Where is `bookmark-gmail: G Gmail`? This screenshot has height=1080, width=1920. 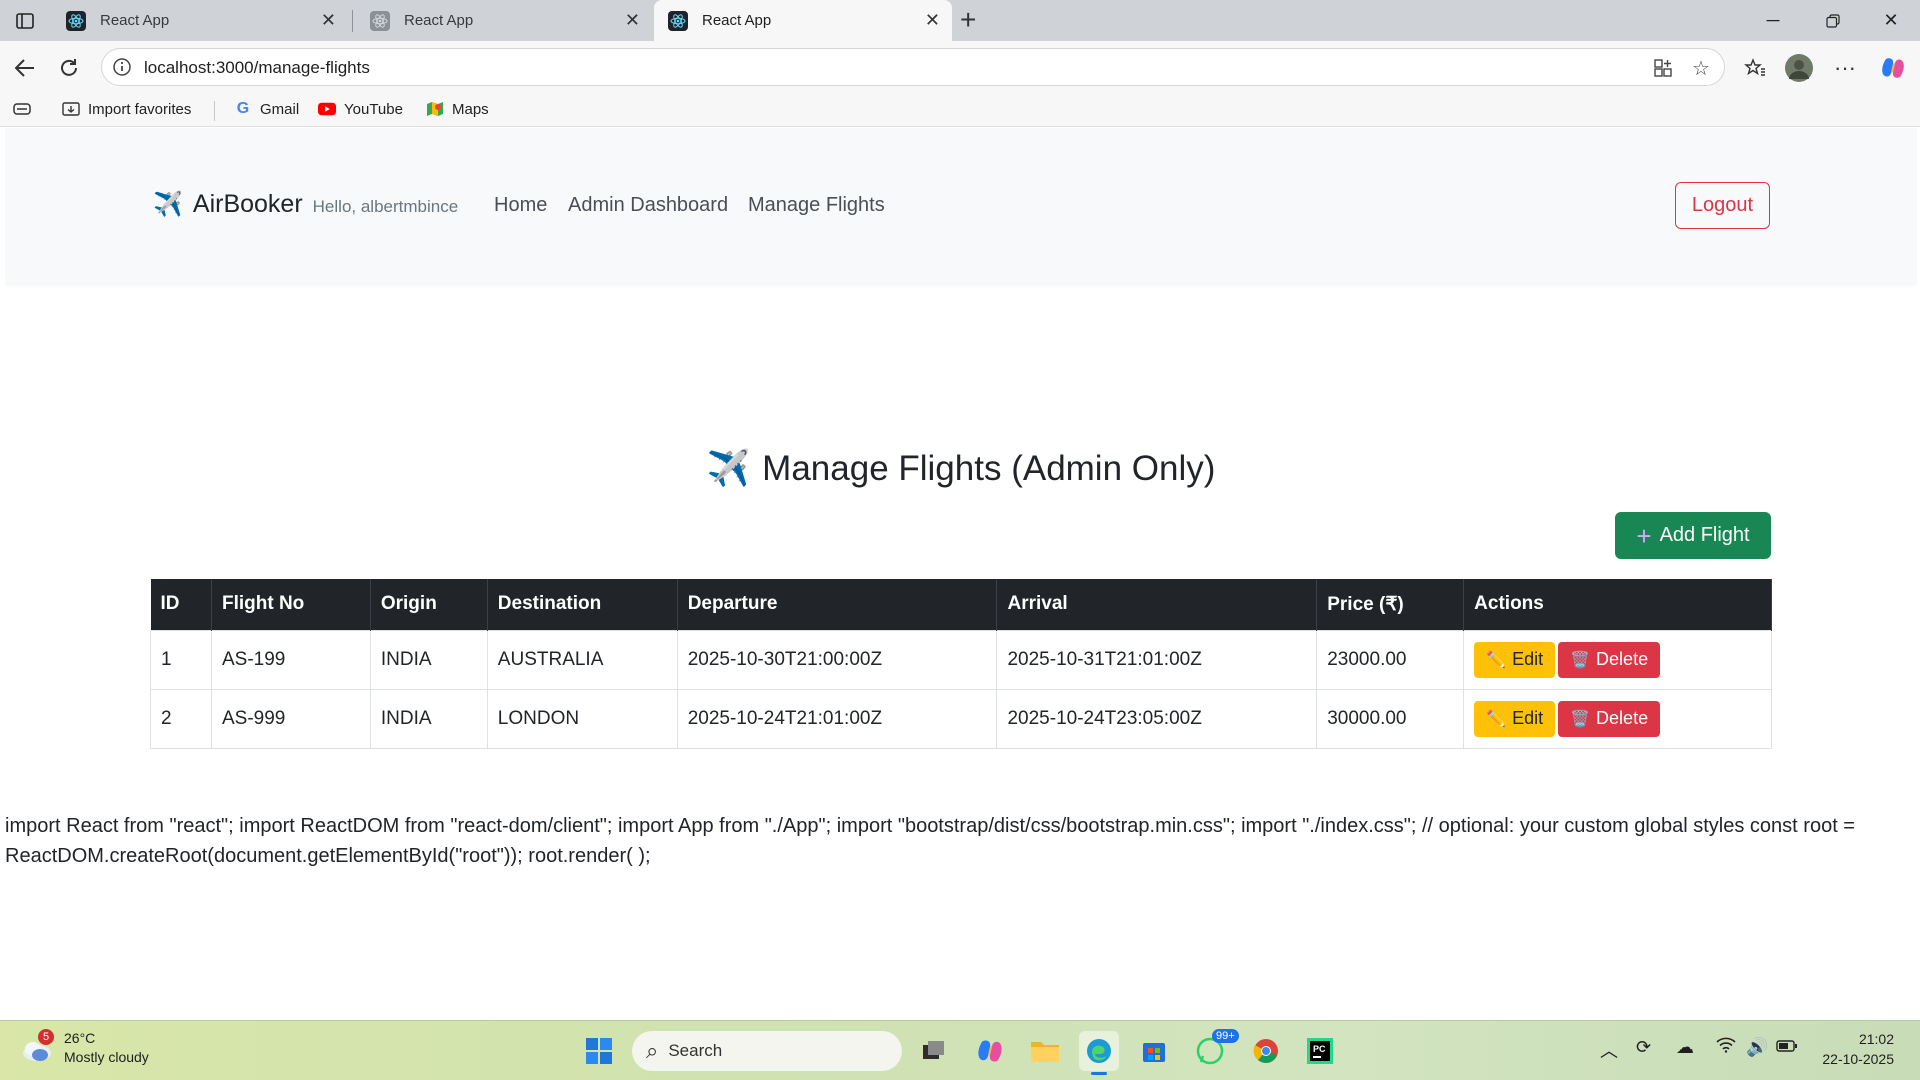 bookmark-gmail: G Gmail is located at coordinates (266, 109).